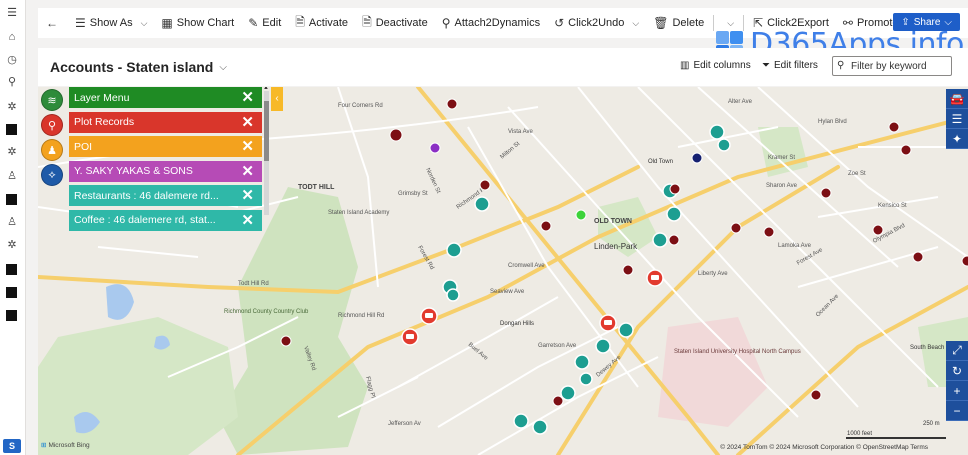 This screenshot has width=968, height=455. I want to click on columns-icon: ▥, so click(685, 65).